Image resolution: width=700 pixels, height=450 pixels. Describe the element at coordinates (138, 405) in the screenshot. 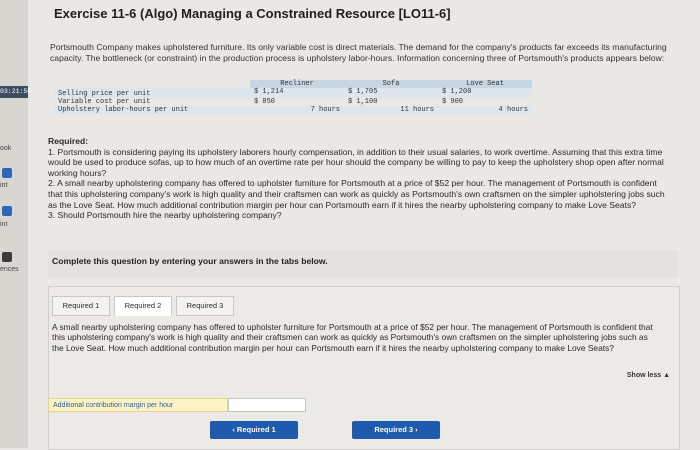

I see `answer-label: Additional contribution margin per hour` at that location.